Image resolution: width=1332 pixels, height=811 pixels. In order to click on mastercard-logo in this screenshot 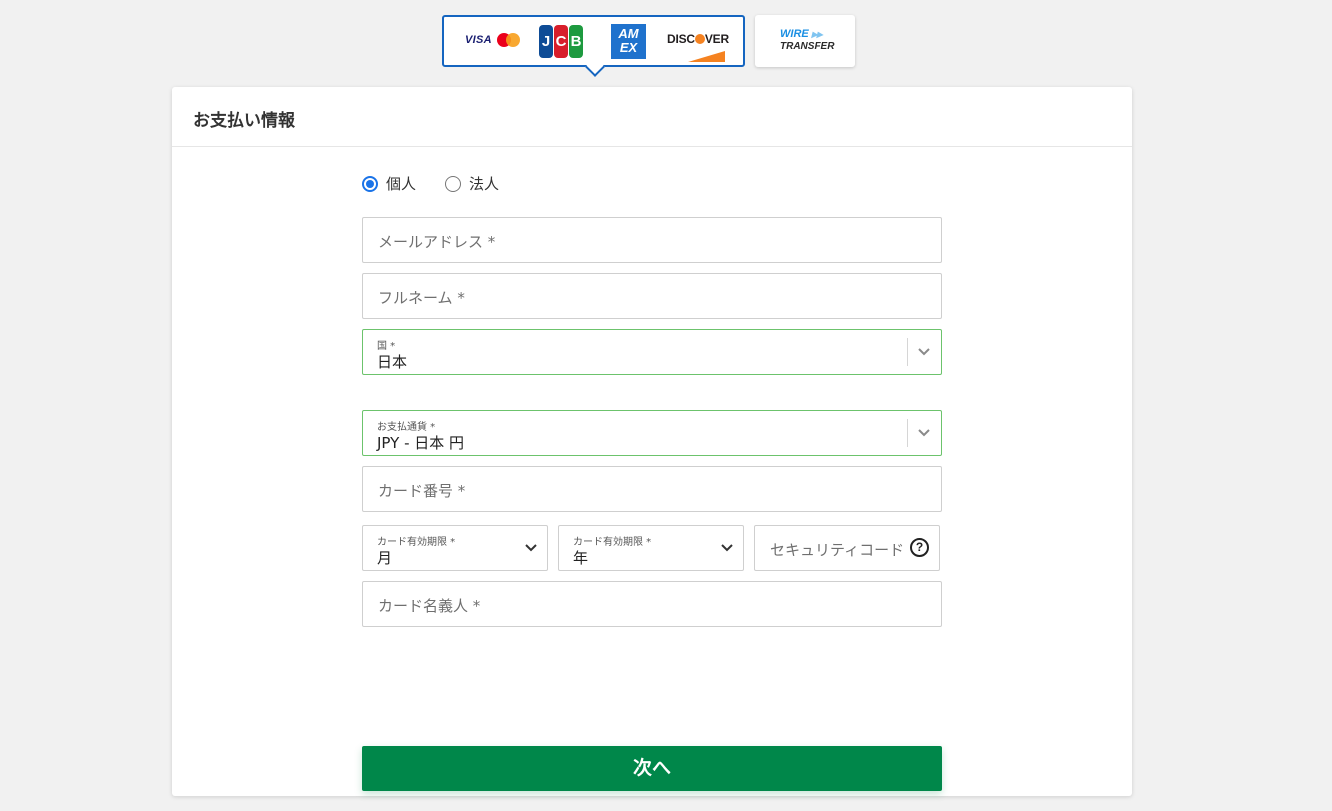, I will do `click(509, 40)`.